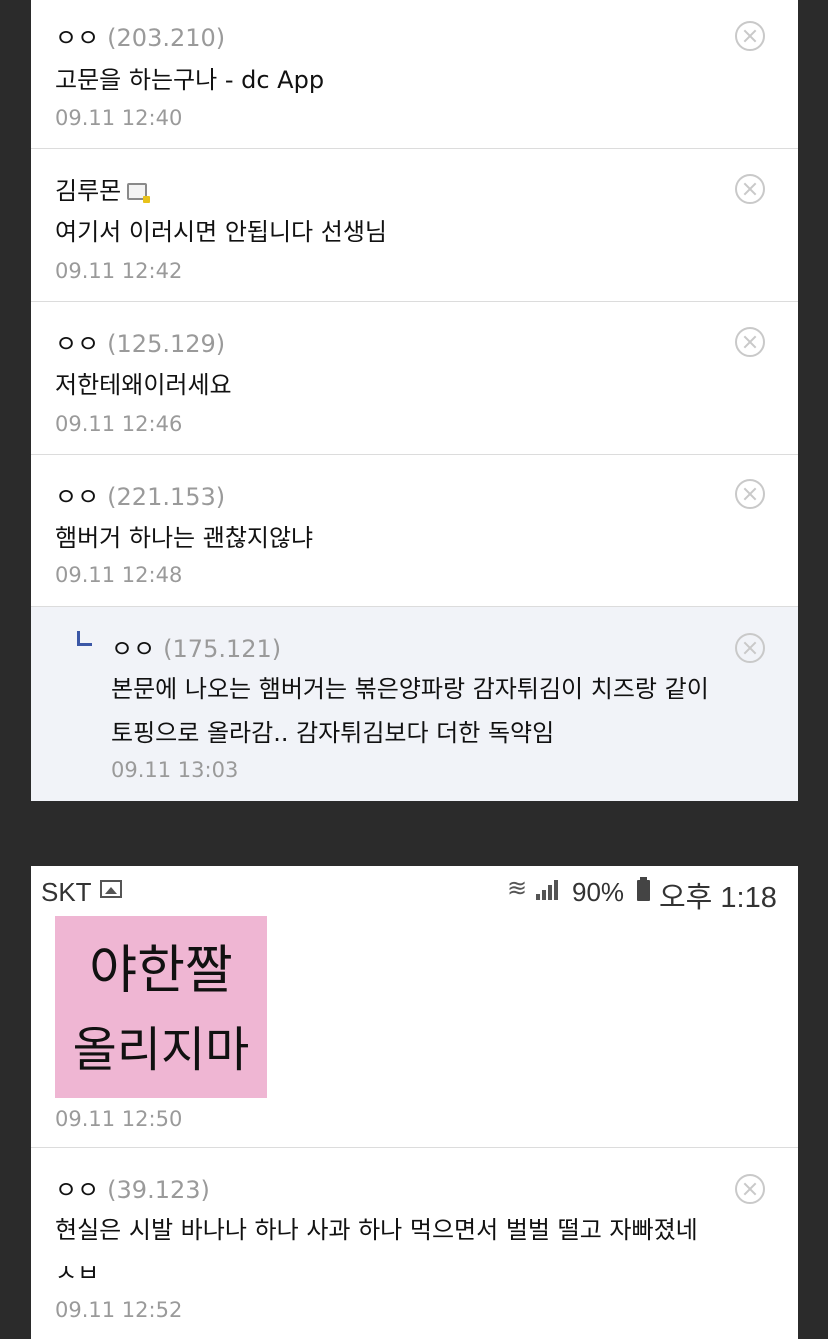 The width and height of the screenshot is (828, 1339). What do you see at coordinates (184, 538) in the screenshot?
I see `comment-text: 햄버거 하나는 괜찮지않냐` at bounding box center [184, 538].